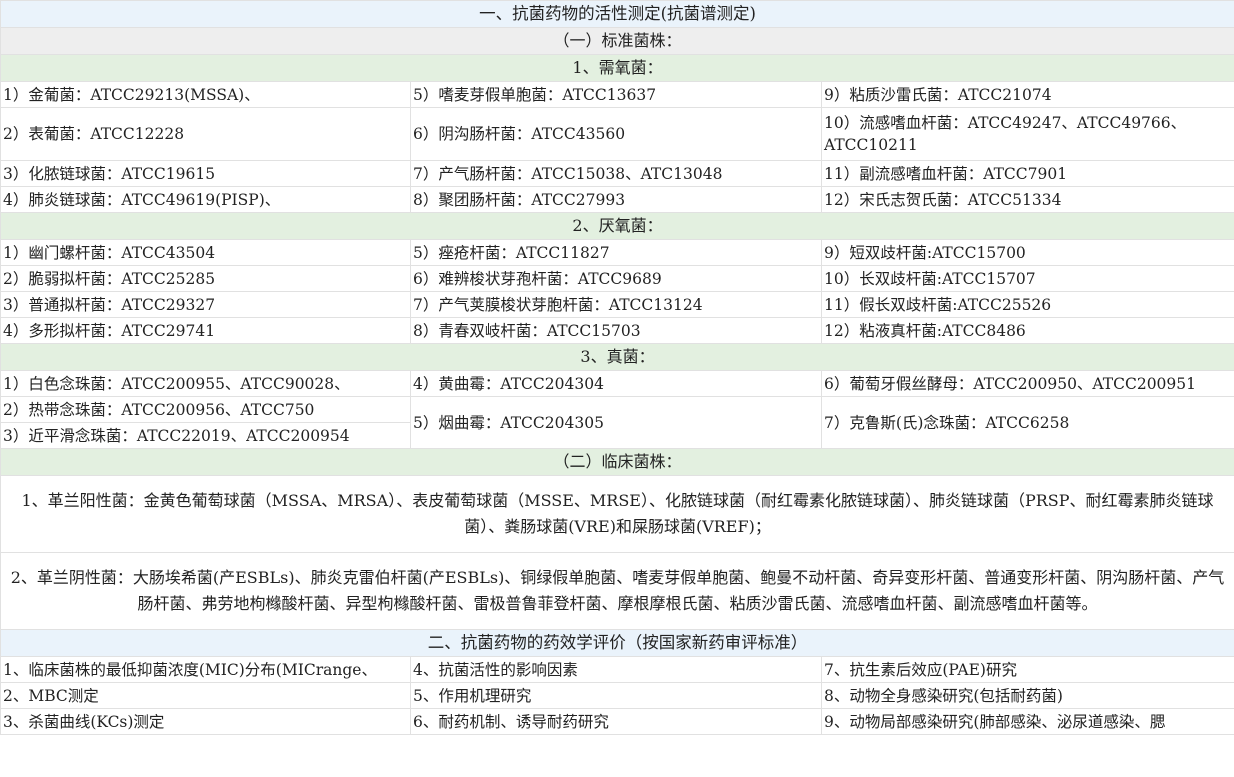 Image resolution: width=1234 pixels, height=777 pixels. I want to click on table-cell: 9）短双歧杆菌:ATCC15700, so click(1027, 252).